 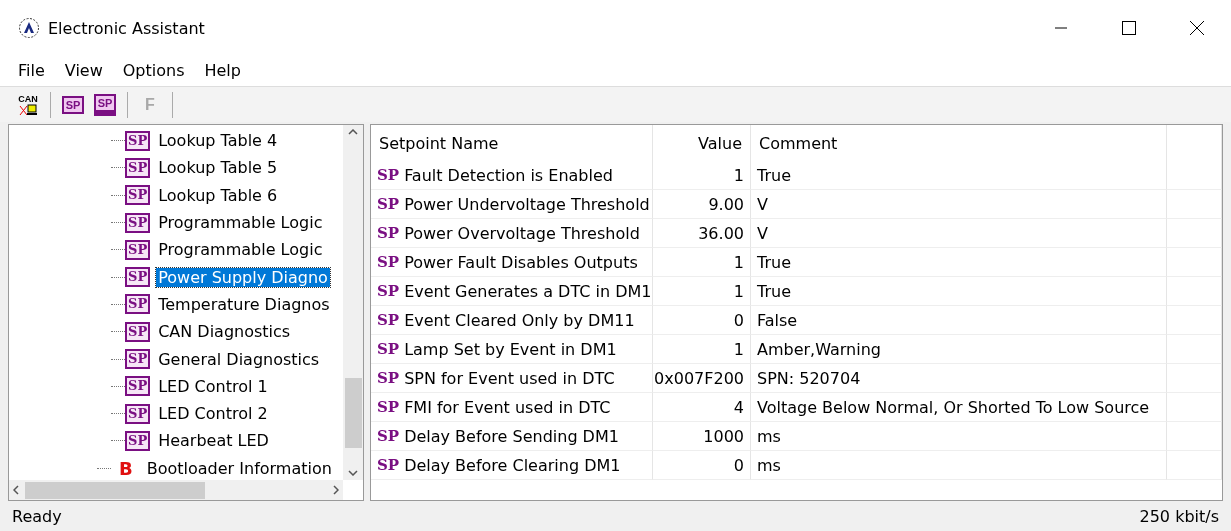 What do you see at coordinates (1197, 28) in the screenshot?
I see `close-icon` at bounding box center [1197, 28].